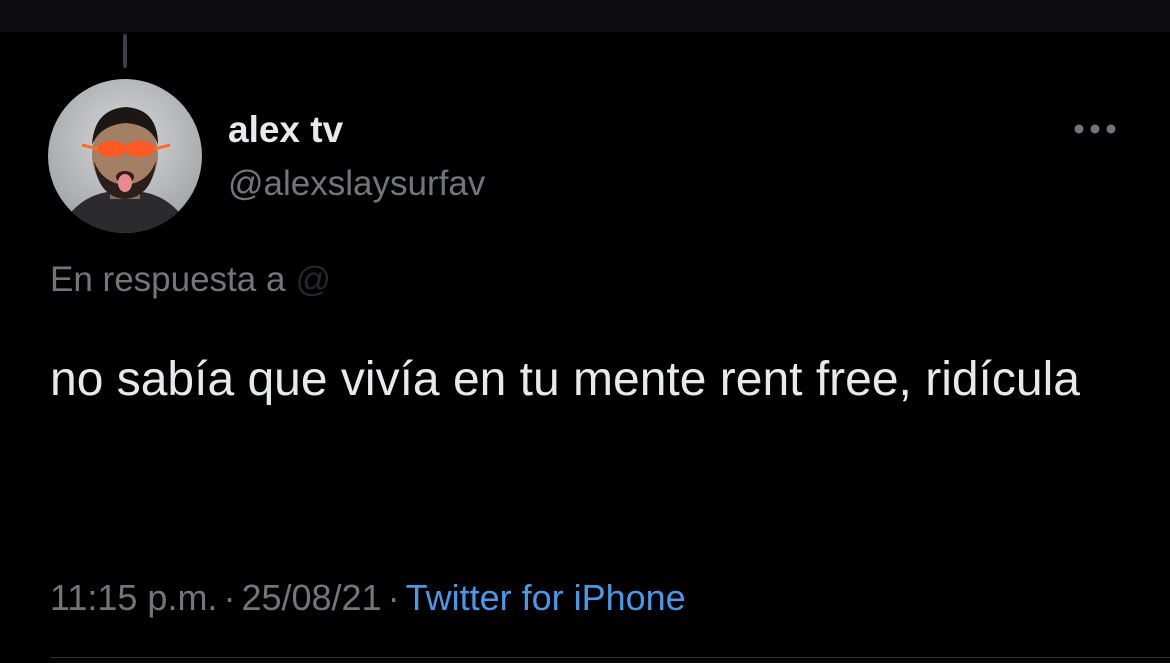 The width and height of the screenshot is (1170, 663). I want to click on bottom-divider, so click(610, 657).